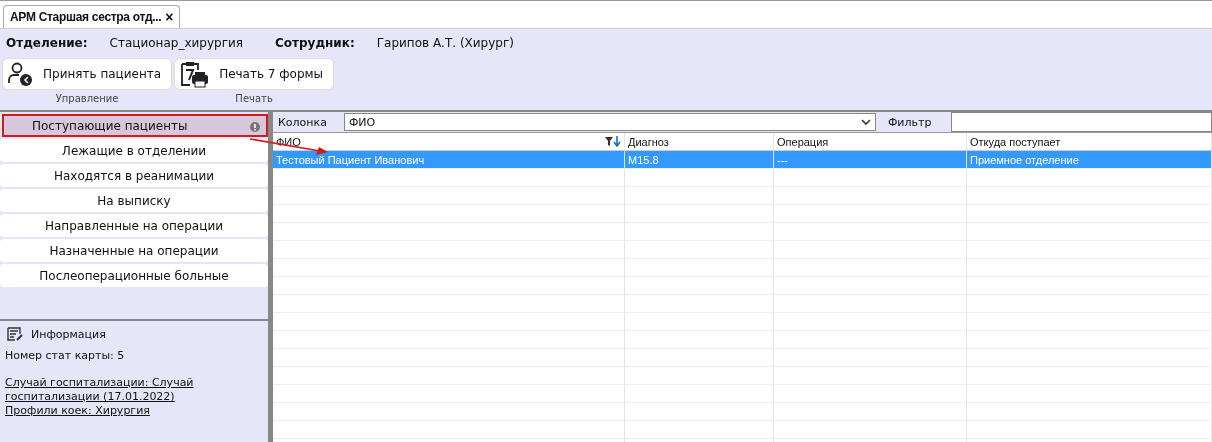  I want to click on table-cell: Приемное отделение, so click(1089, 159).